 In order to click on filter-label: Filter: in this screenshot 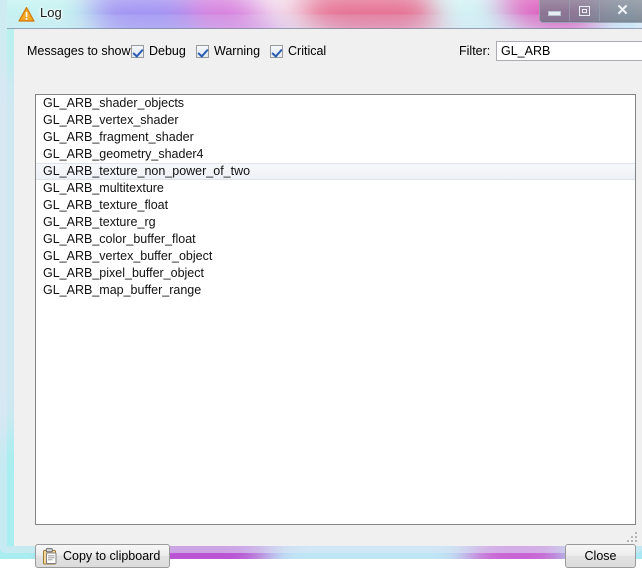, I will do `click(475, 51)`.